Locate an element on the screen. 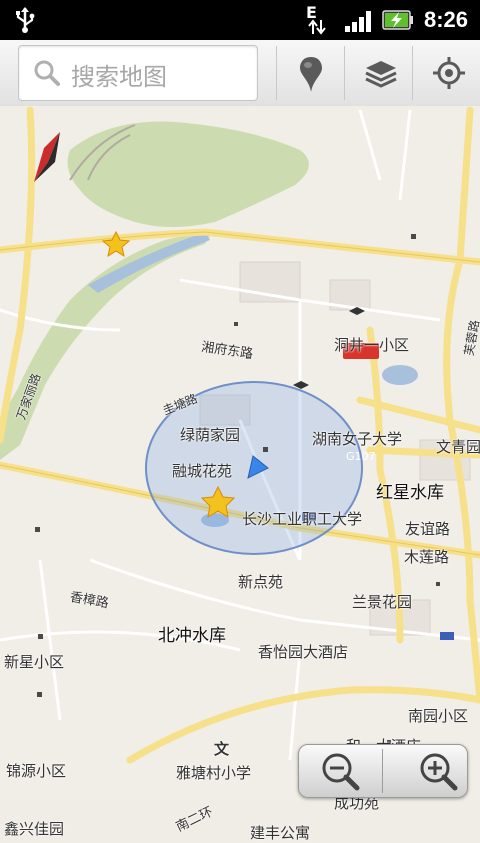 This screenshot has width=480, height=843. layers-button is located at coordinates (379, 73).